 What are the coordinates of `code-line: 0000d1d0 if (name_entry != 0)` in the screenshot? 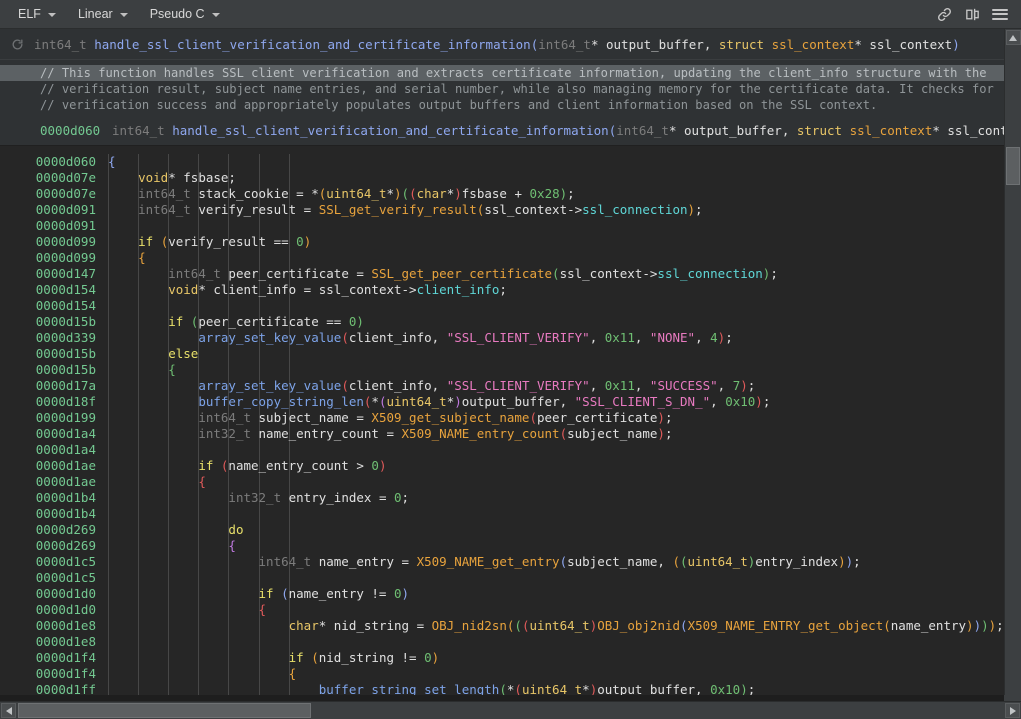 It's located at (502, 594).